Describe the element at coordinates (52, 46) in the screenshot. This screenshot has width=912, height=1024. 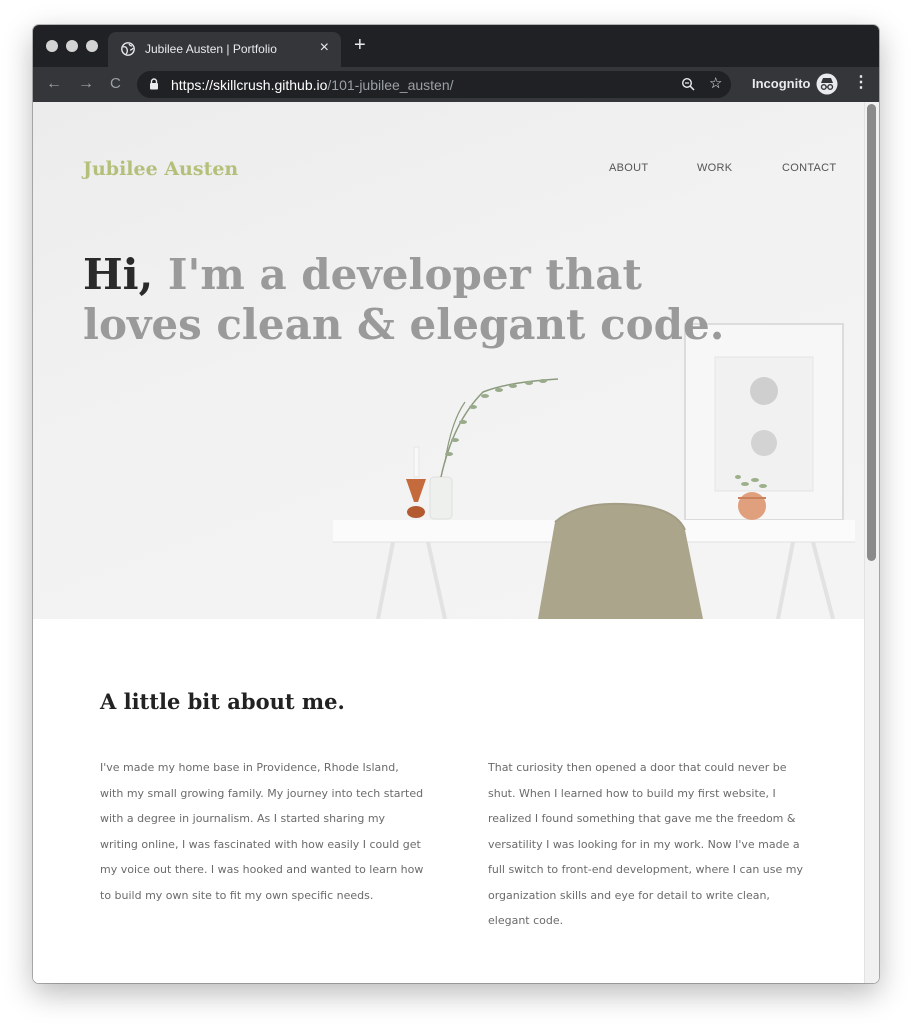
I see `close-window-button` at that location.